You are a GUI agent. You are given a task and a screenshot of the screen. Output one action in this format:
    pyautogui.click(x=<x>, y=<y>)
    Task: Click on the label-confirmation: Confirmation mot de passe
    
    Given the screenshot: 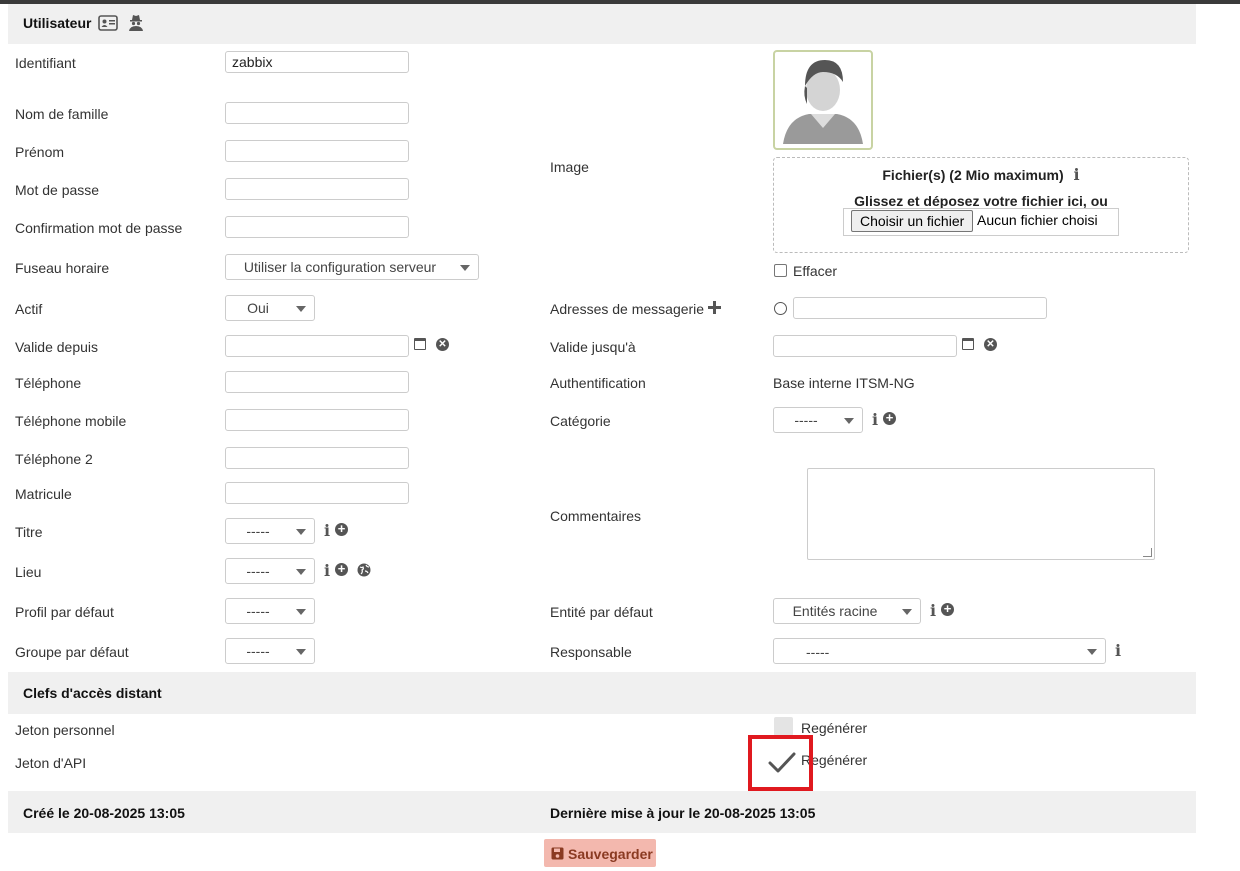 What is the action you would take?
    pyautogui.click(x=99, y=228)
    